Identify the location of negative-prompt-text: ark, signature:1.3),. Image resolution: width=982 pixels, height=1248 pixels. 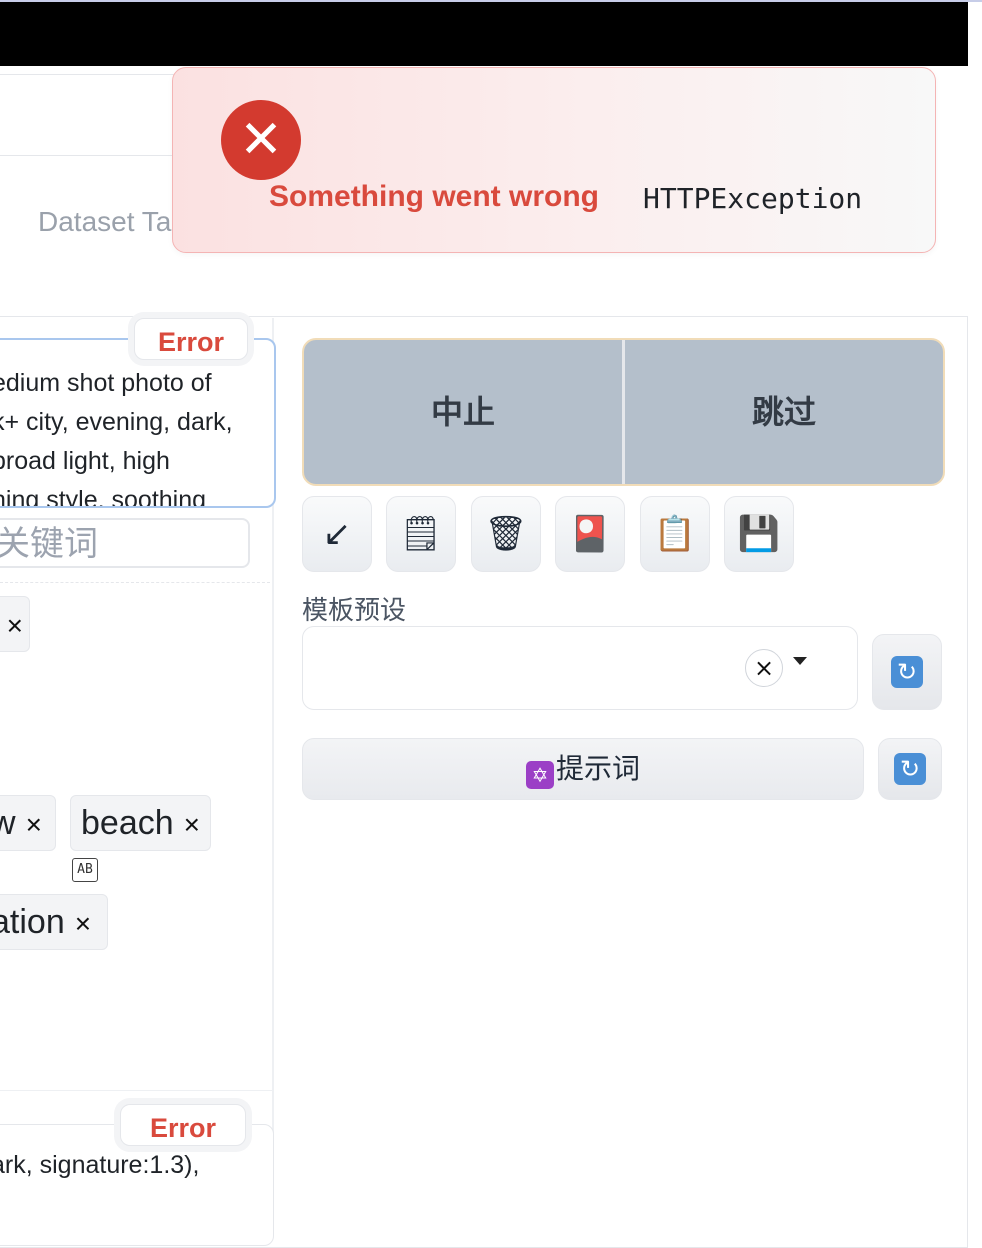
(100, 1165).